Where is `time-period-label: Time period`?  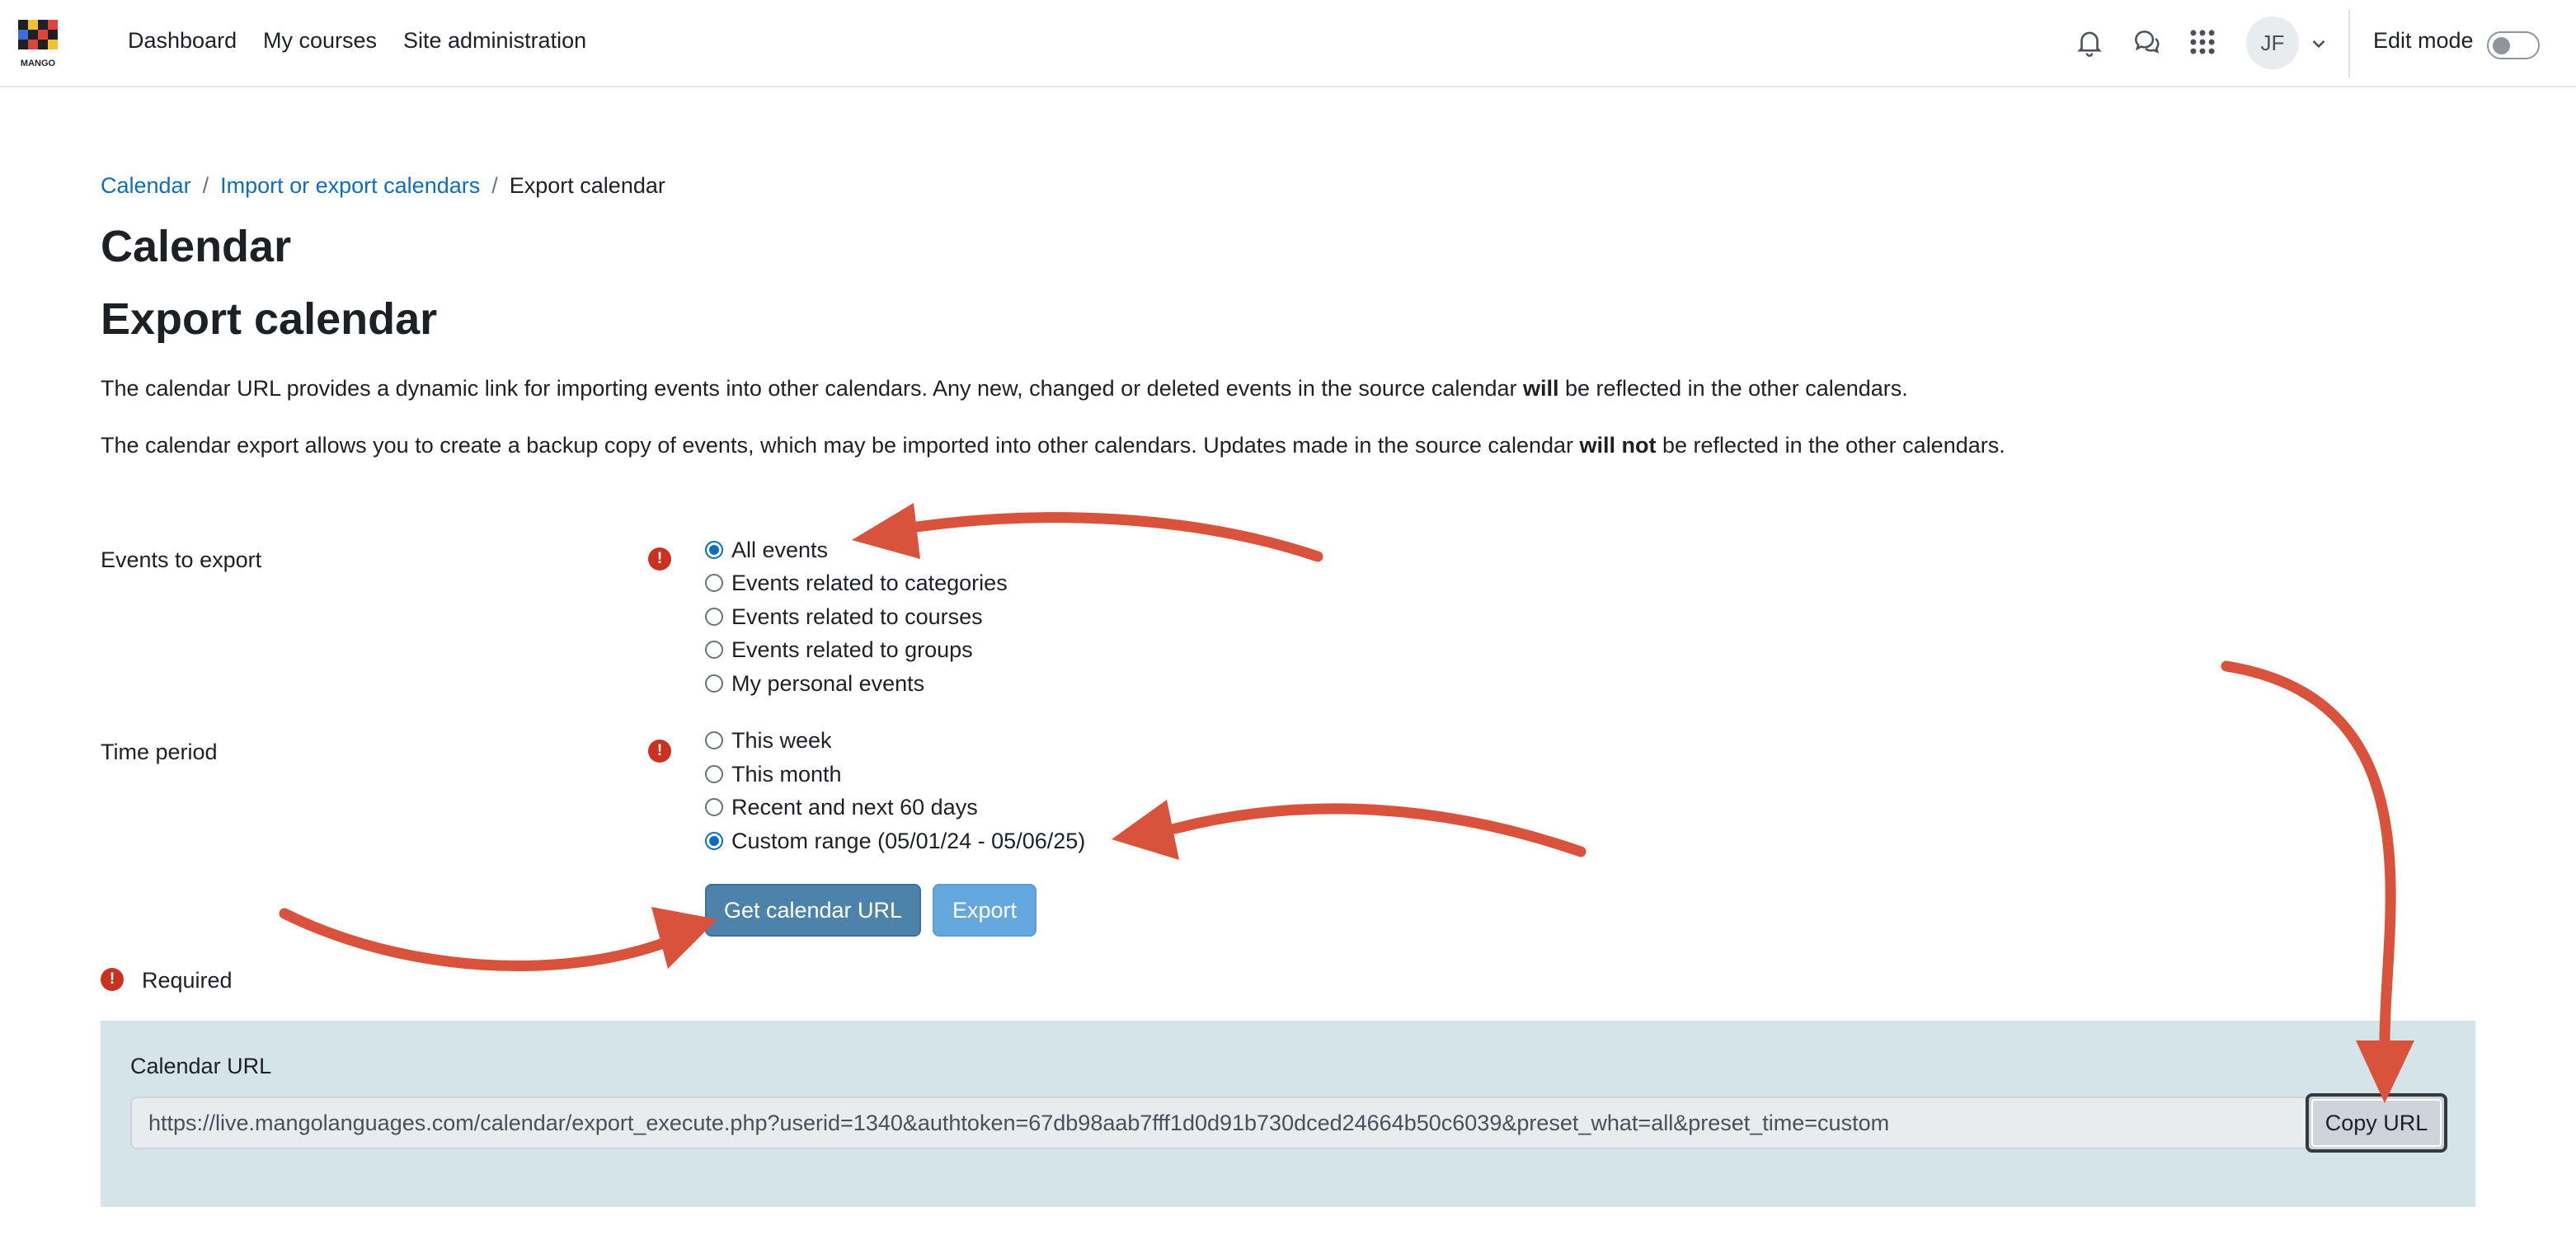 time-period-label: Time period is located at coordinates (159, 752).